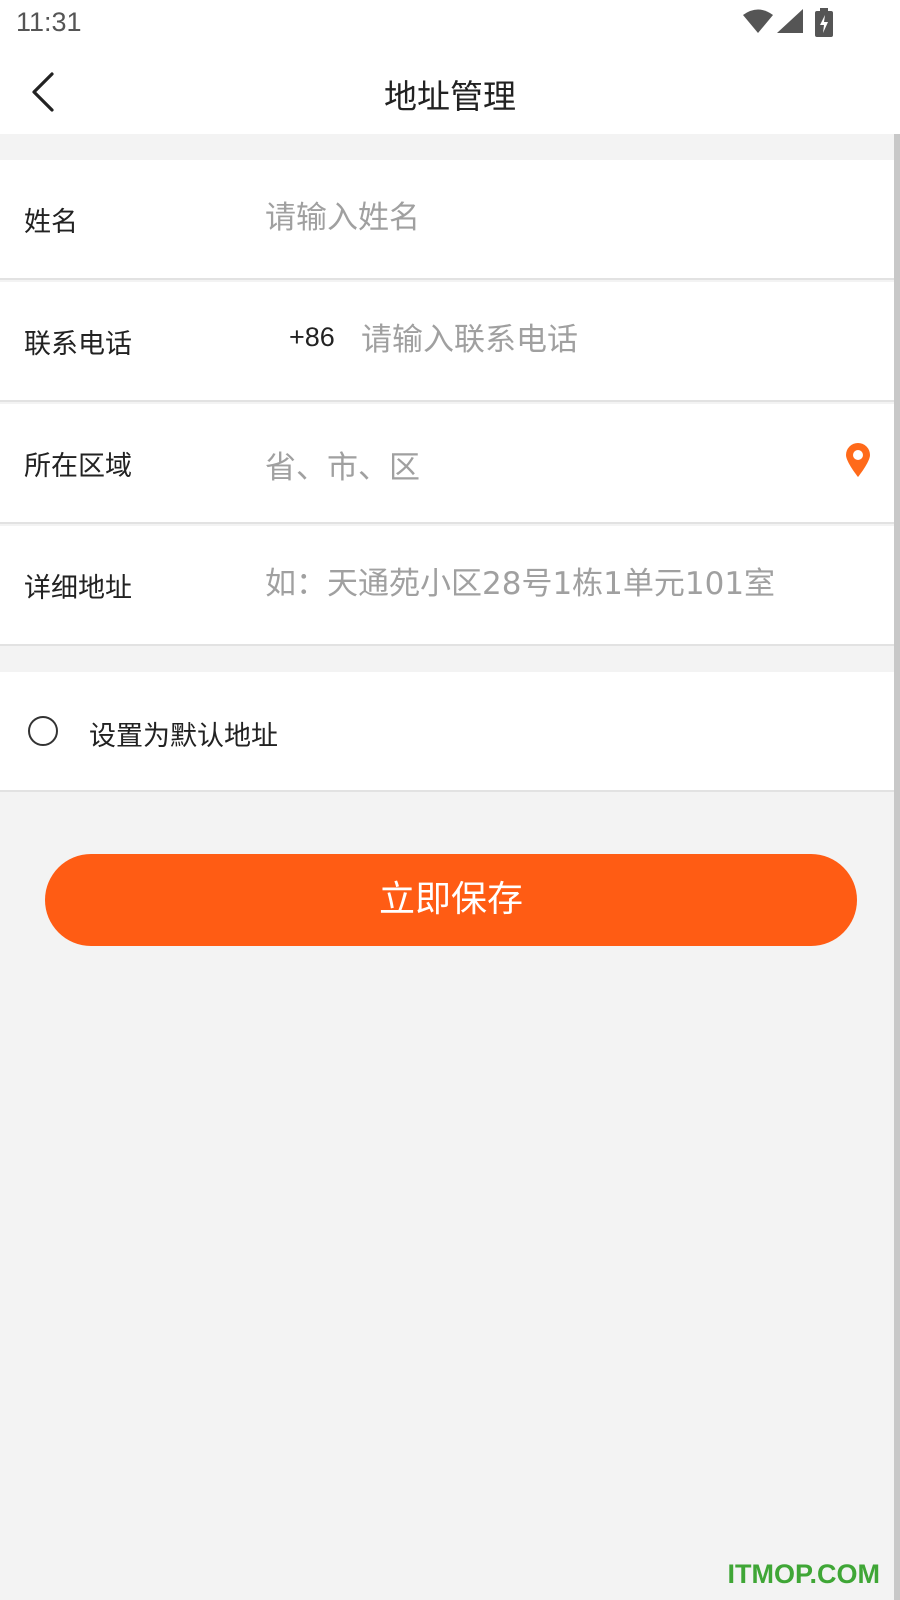 This screenshot has width=900, height=1600. What do you see at coordinates (451, 900) in the screenshot?
I see `save-button: 立即保存` at bounding box center [451, 900].